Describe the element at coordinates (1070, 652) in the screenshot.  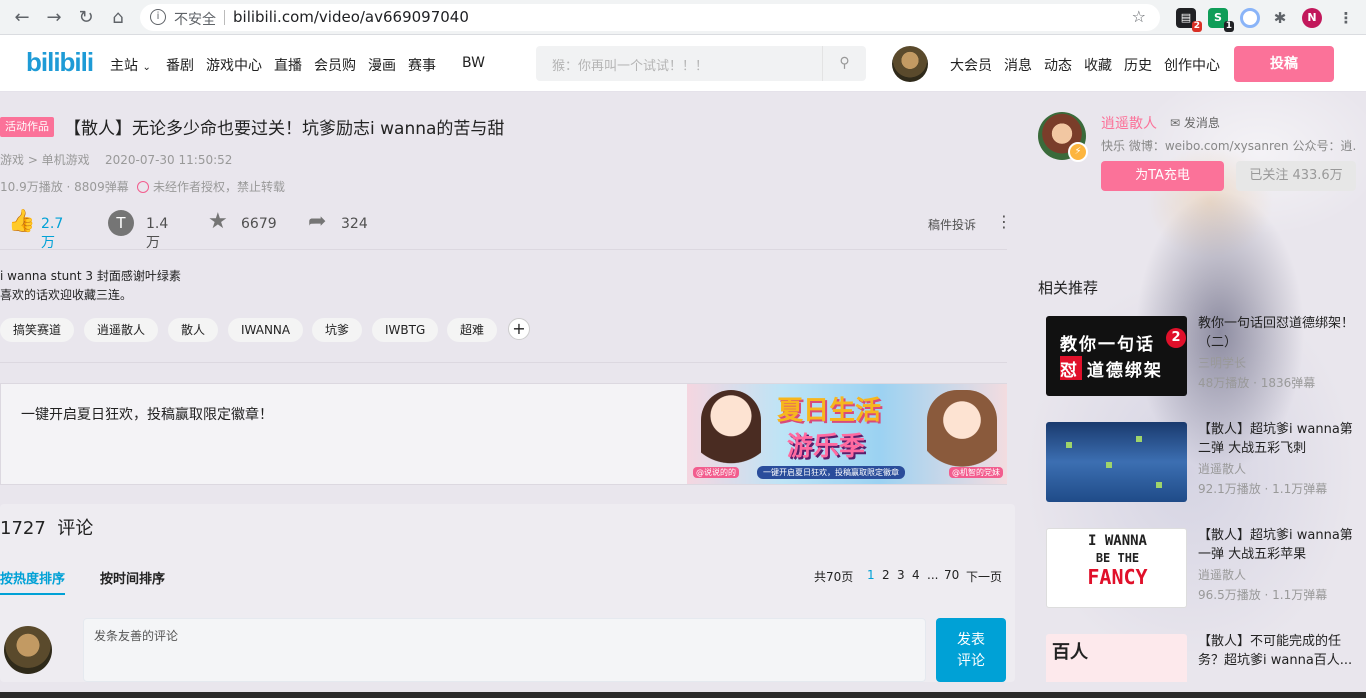
I see `thumb-text: 百人` at that location.